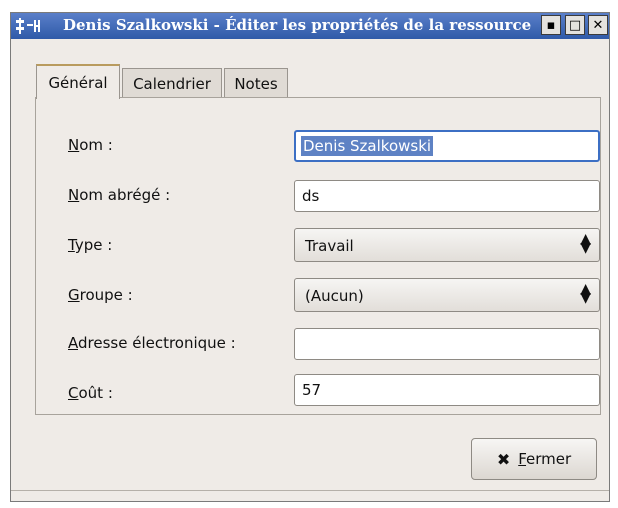 This screenshot has height=508, width=618. I want to click on tab-notes: Notes, so click(256, 83).